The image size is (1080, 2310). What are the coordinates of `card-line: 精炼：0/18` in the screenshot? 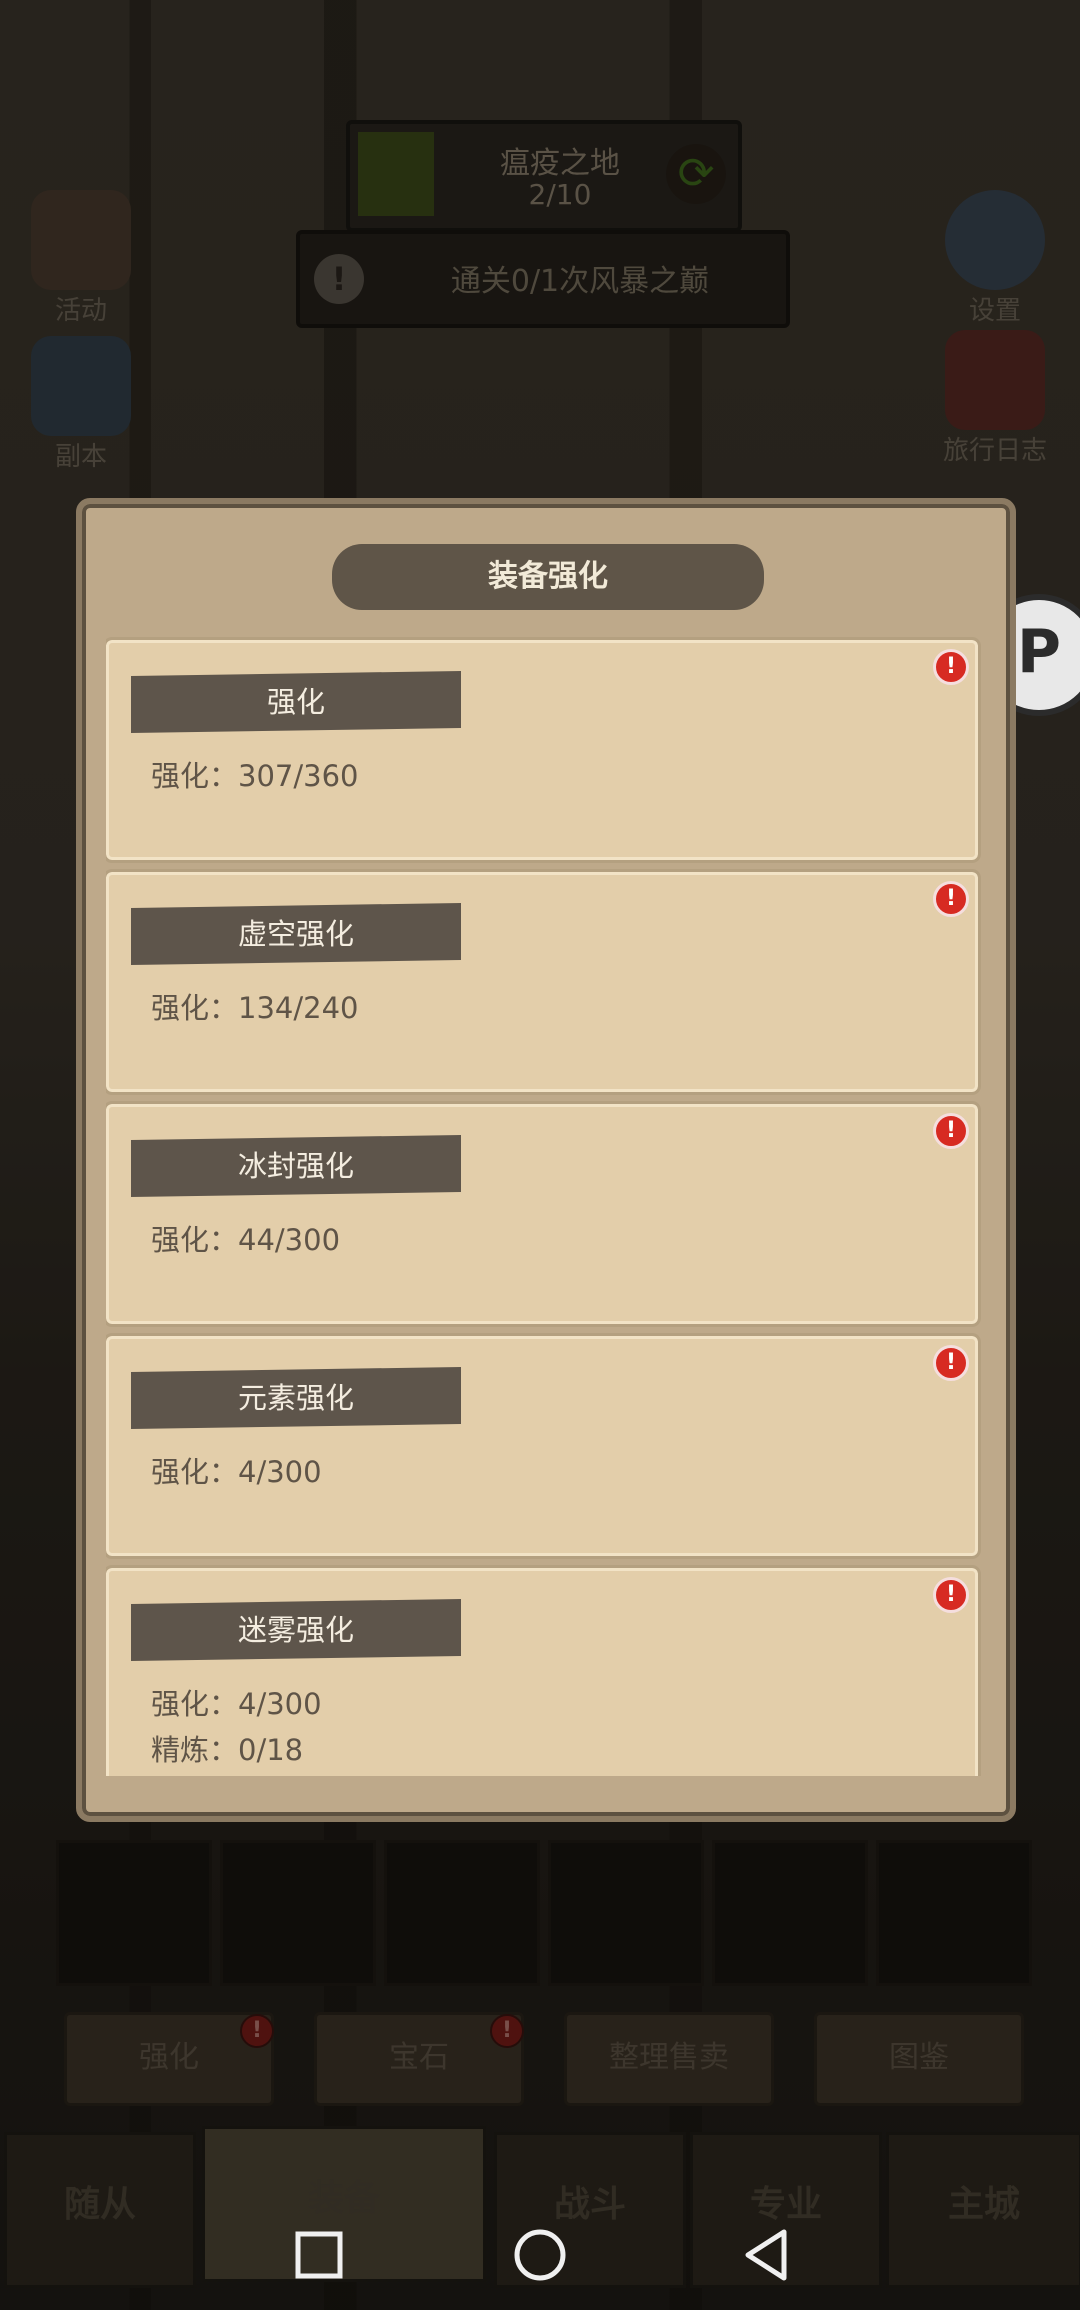 It's located at (227, 1750).